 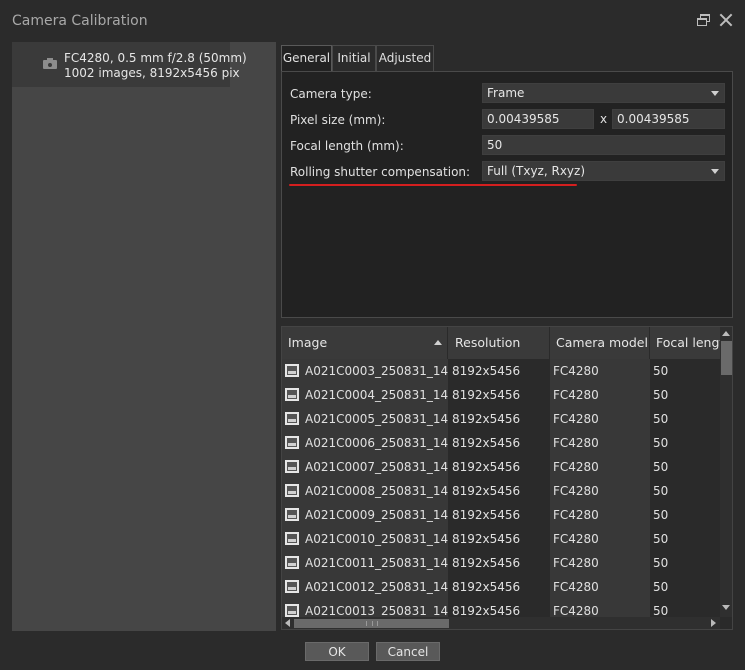 What do you see at coordinates (372, 21) in the screenshot?
I see `title-bar: Camera Calibration` at bounding box center [372, 21].